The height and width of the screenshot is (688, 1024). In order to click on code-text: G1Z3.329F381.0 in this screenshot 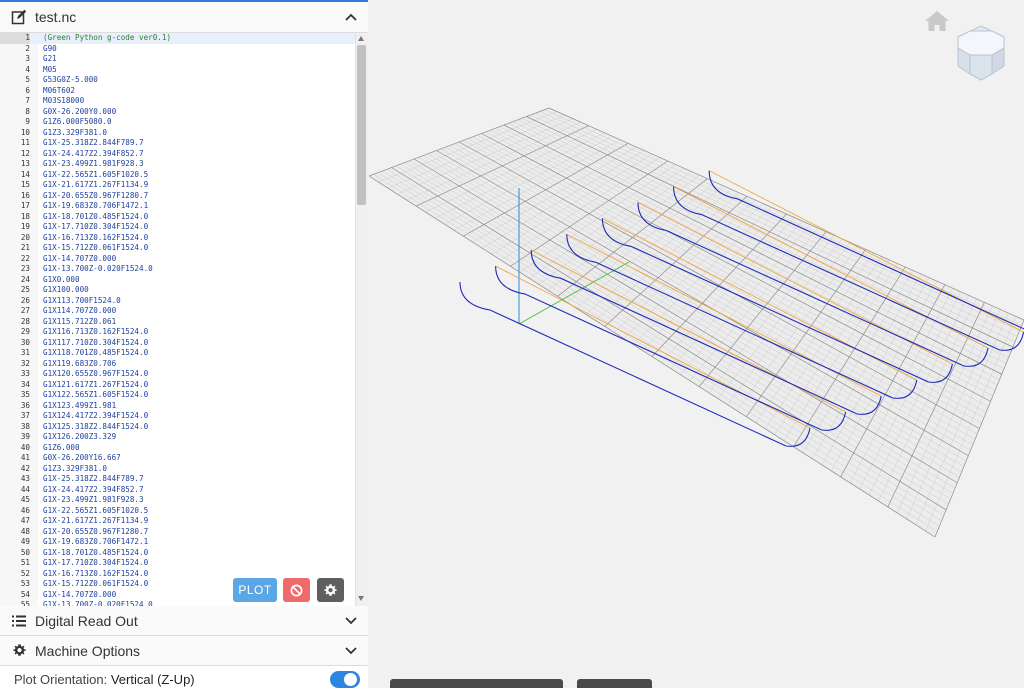, I will do `click(75, 468)`.